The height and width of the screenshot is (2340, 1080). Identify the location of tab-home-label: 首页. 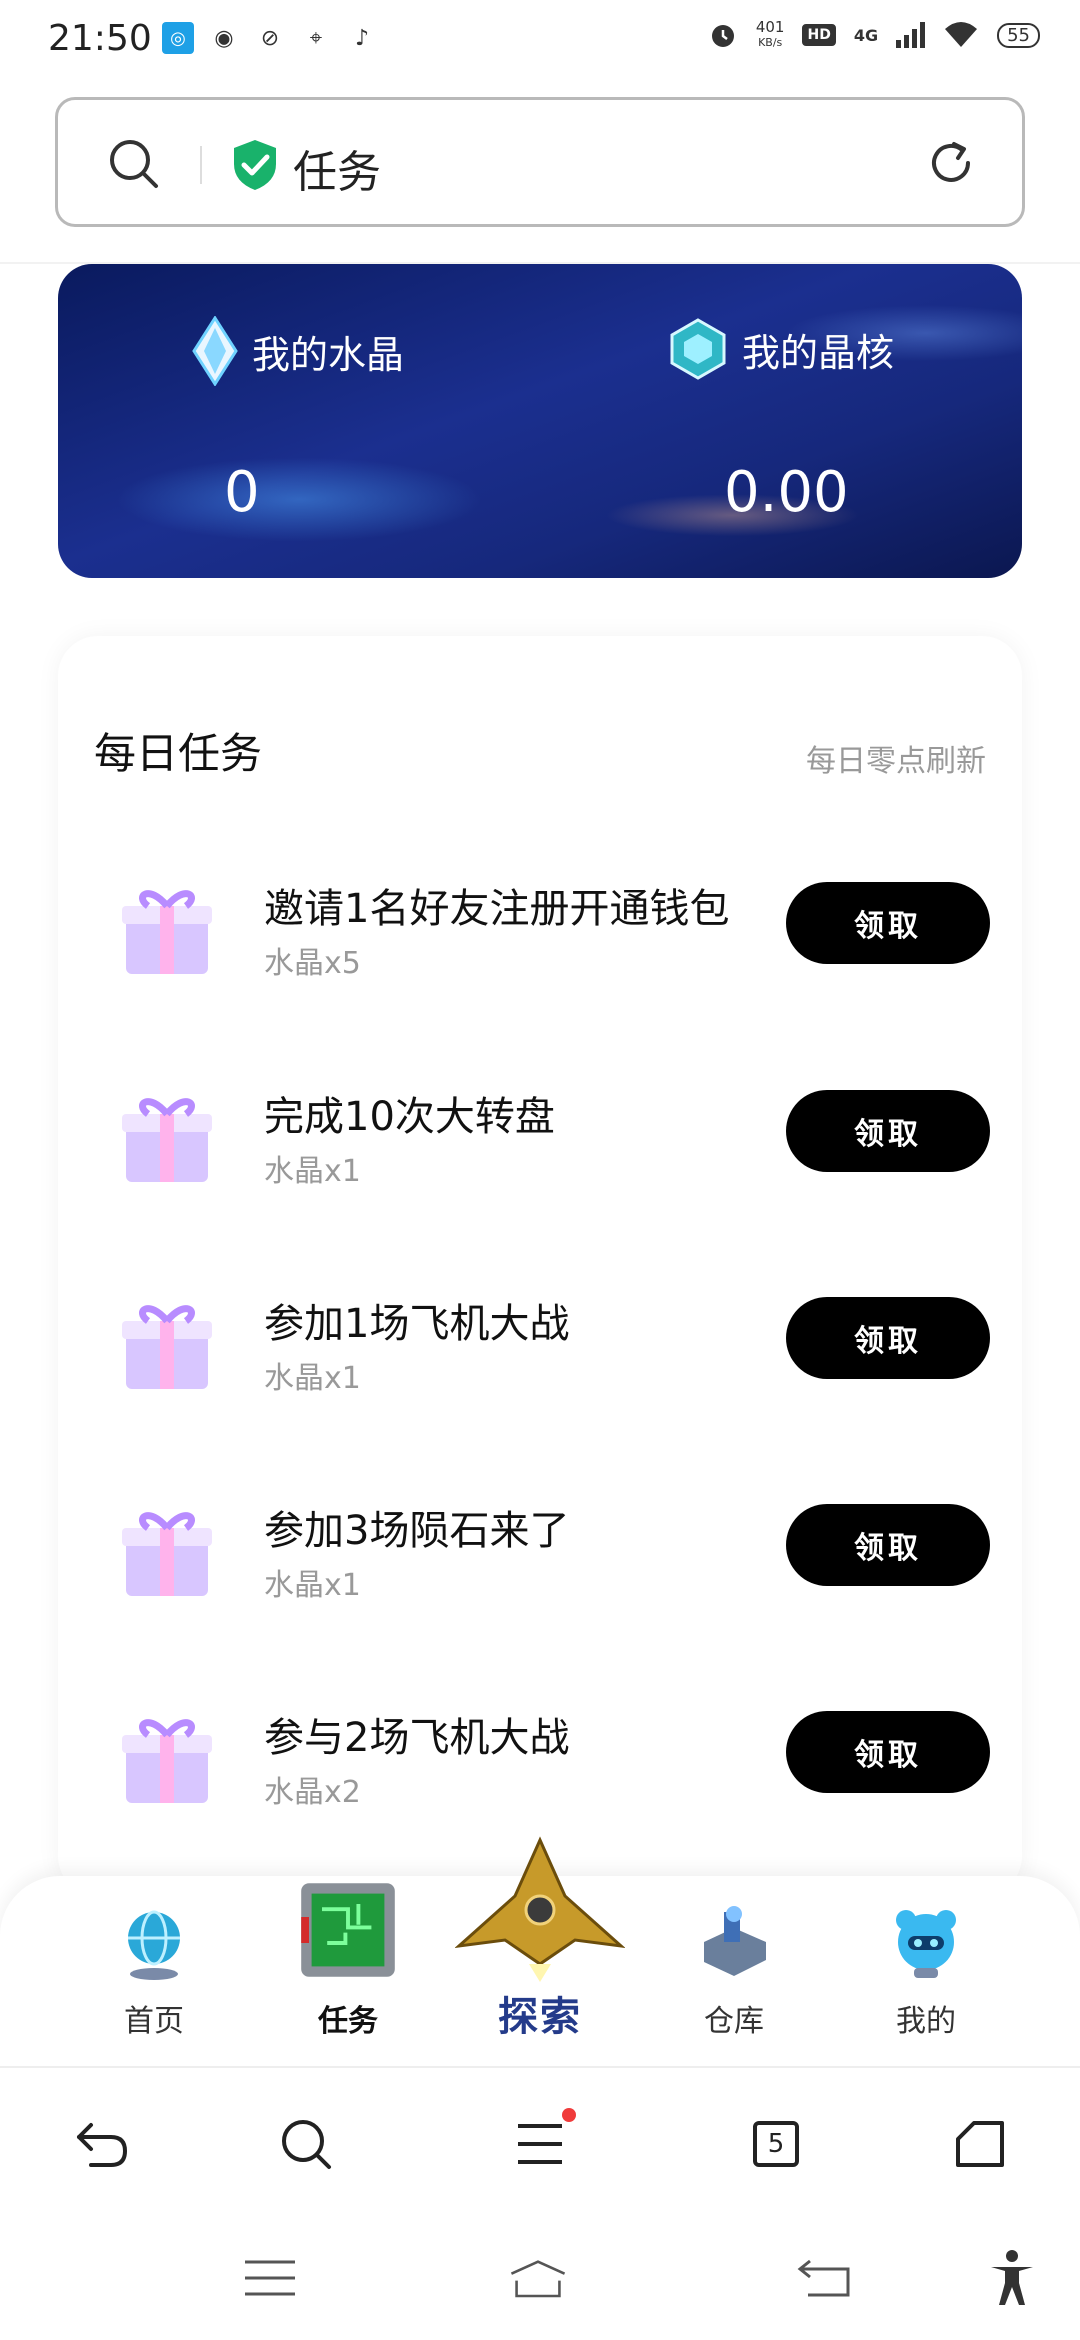
(154, 2021).